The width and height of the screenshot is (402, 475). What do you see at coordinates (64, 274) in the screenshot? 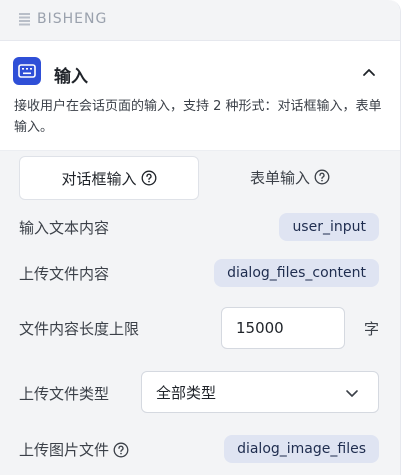
I see `field-label: 上传文件内容` at bounding box center [64, 274].